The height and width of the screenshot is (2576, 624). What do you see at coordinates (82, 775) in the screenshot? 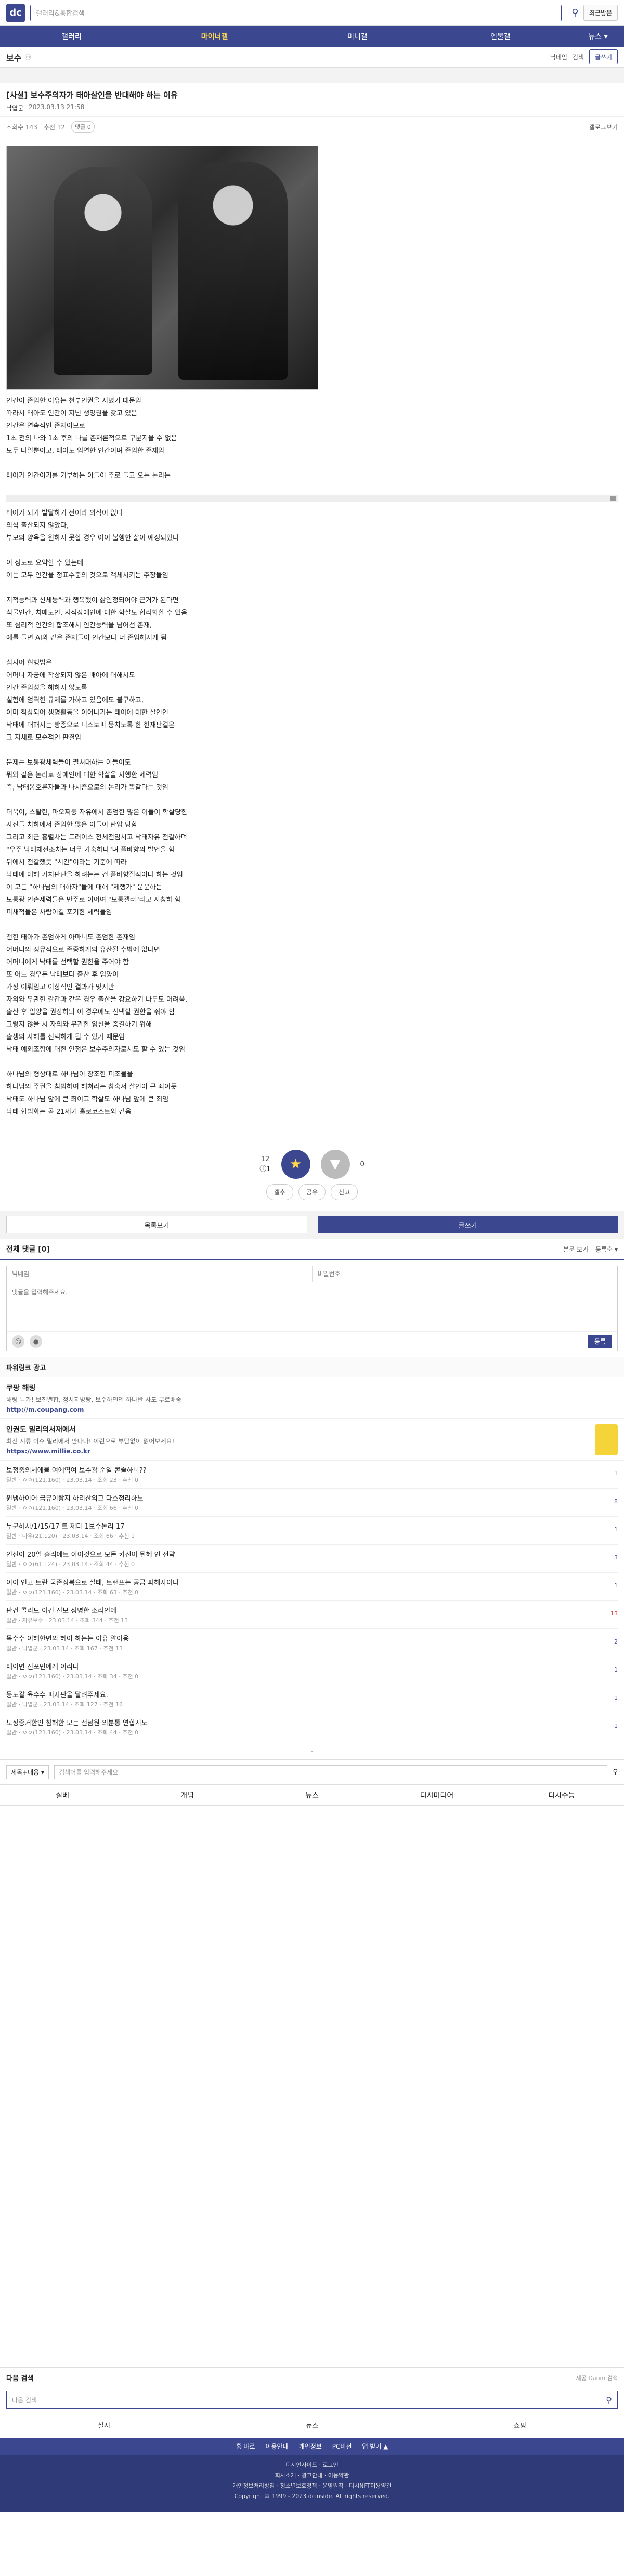
I see `post-line: 뭐와 같은 논리로 장애인에 대한 학살을 자행한 세력임` at bounding box center [82, 775].